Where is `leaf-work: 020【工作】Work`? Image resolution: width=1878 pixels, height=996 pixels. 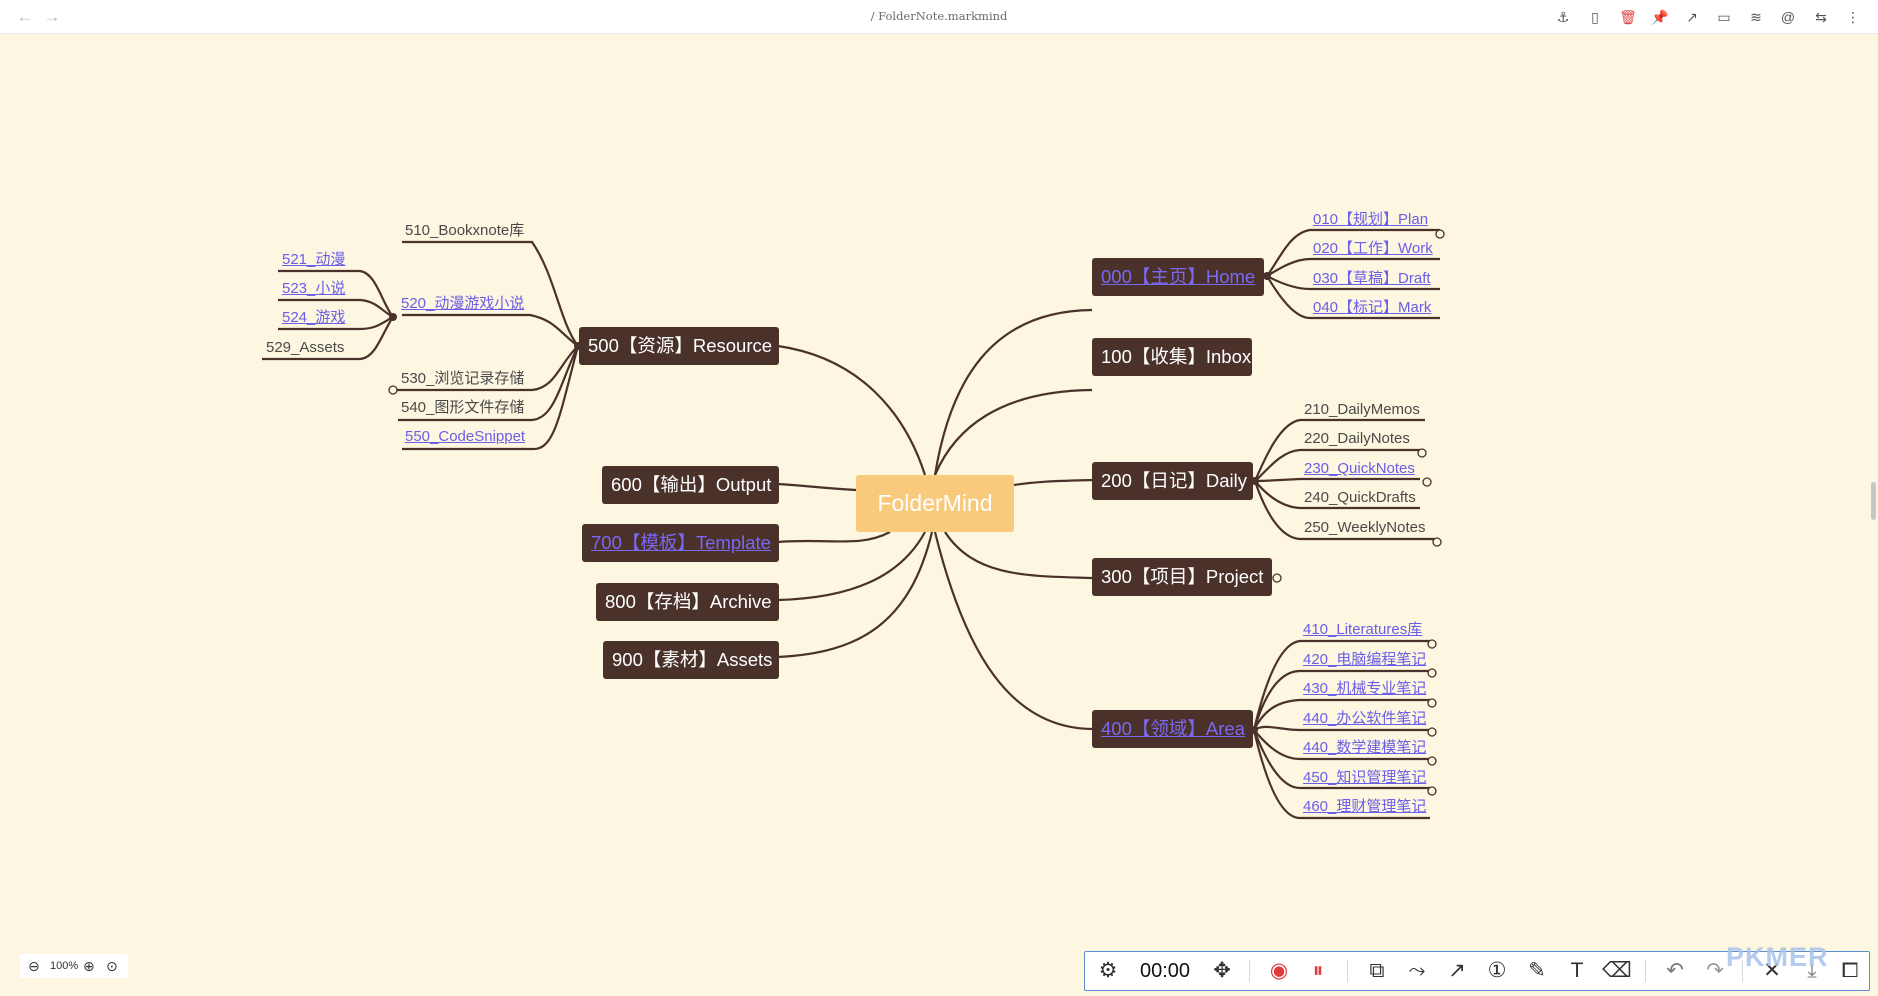
leaf-work: 020【工作】Work is located at coordinates (1373, 249).